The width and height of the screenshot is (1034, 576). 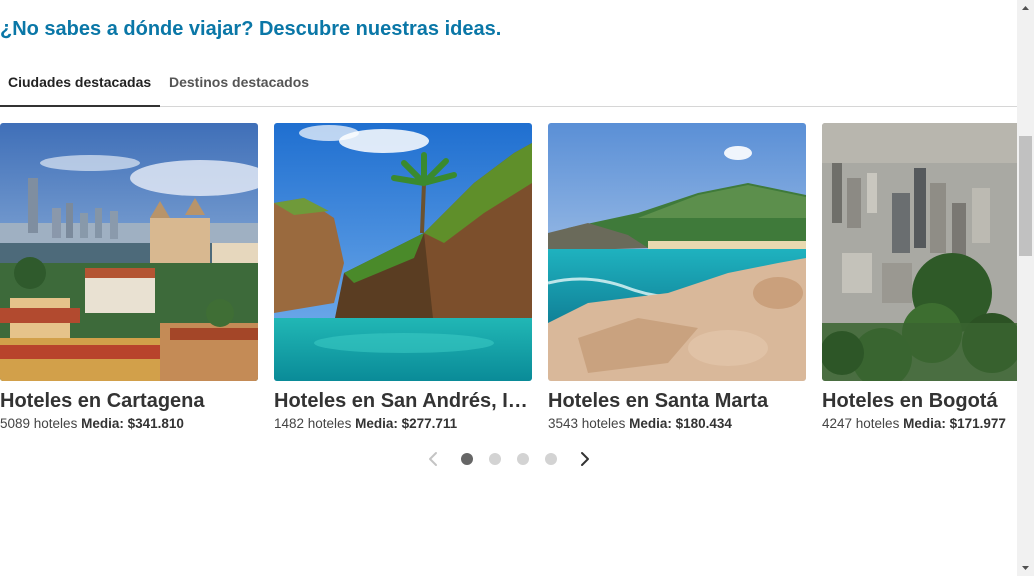 What do you see at coordinates (919, 252) in the screenshot?
I see `bogota-image` at bounding box center [919, 252].